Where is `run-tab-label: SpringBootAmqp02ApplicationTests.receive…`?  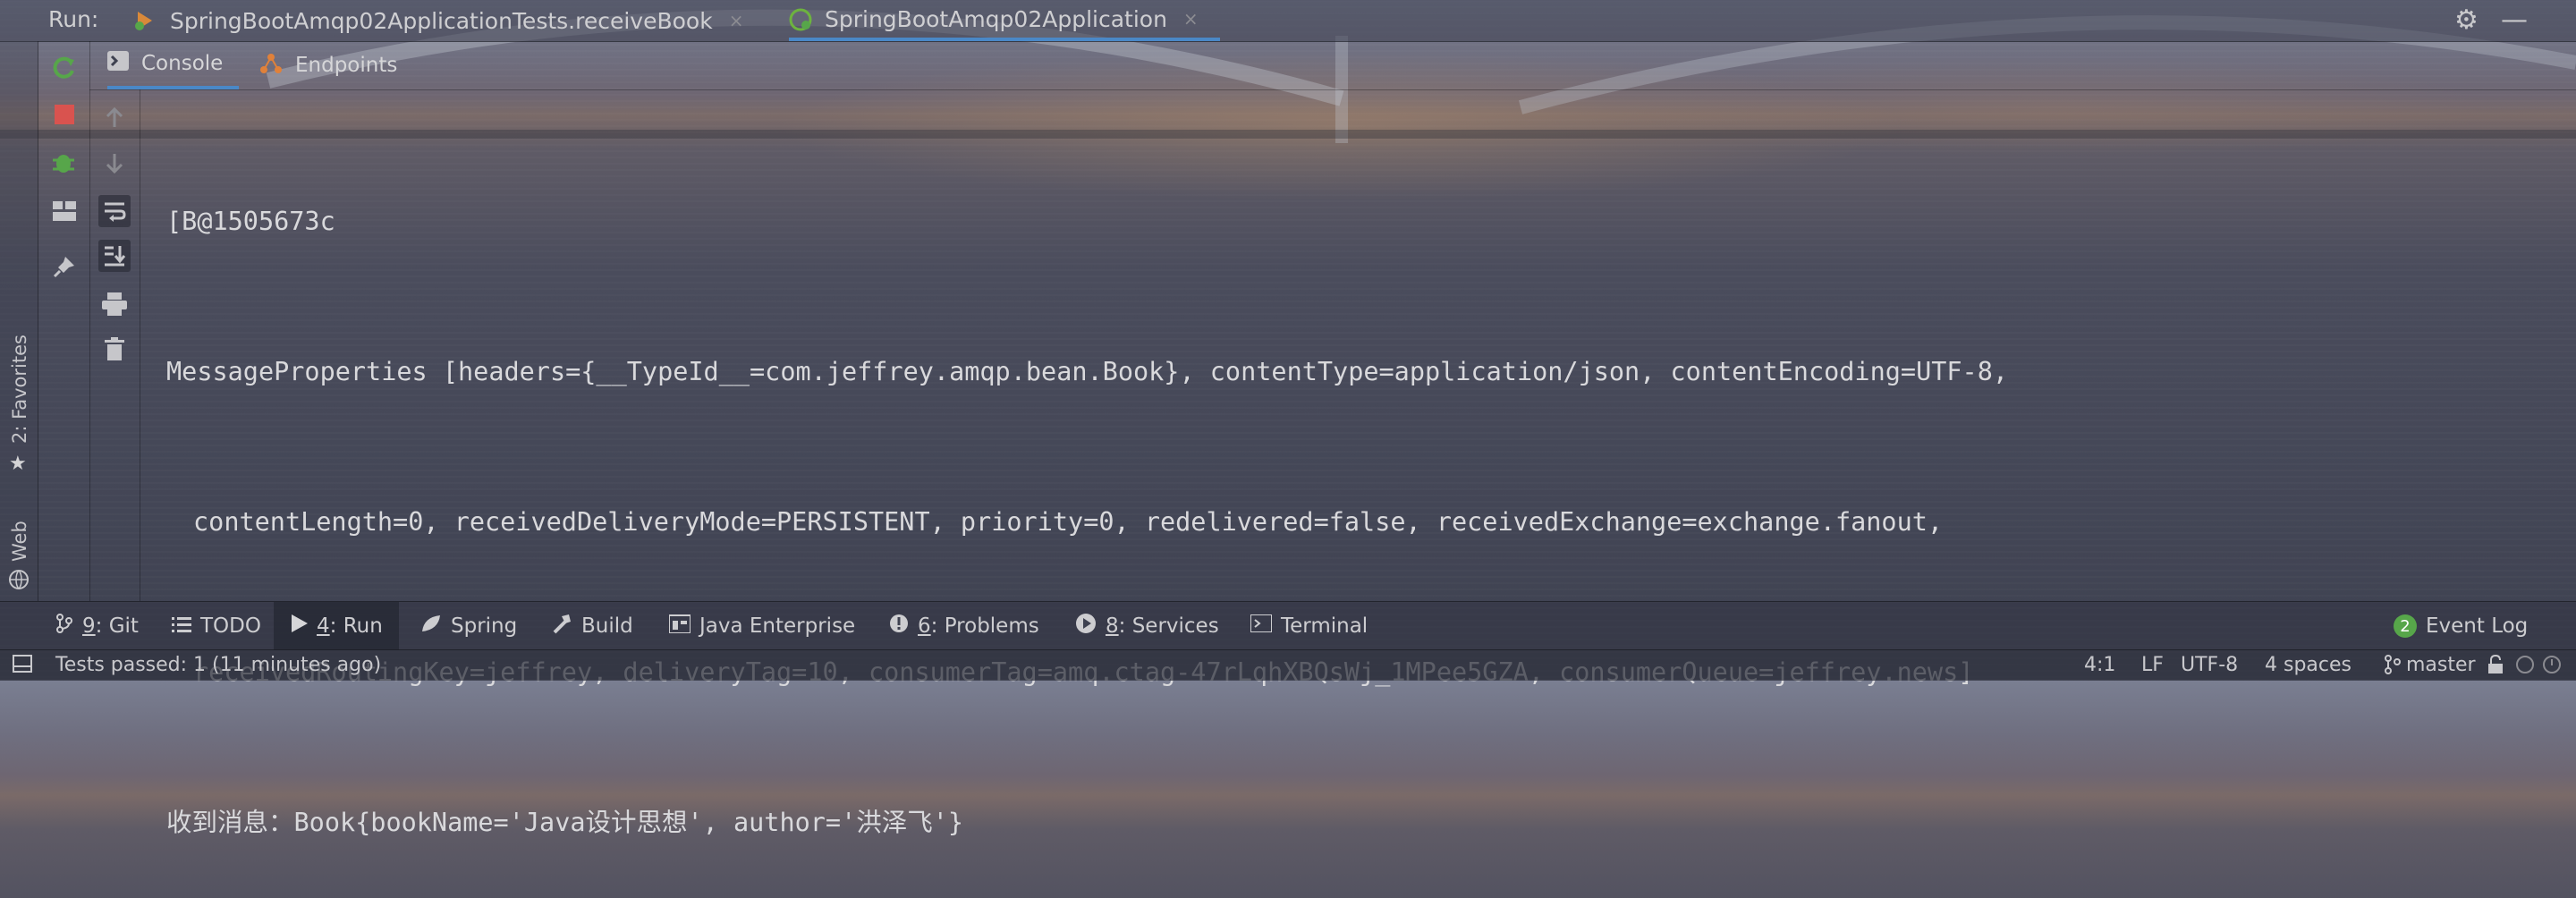 run-tab-label: SpringBootAmqp02ApplicationTests.receive… is located at coordinates (441, 20).